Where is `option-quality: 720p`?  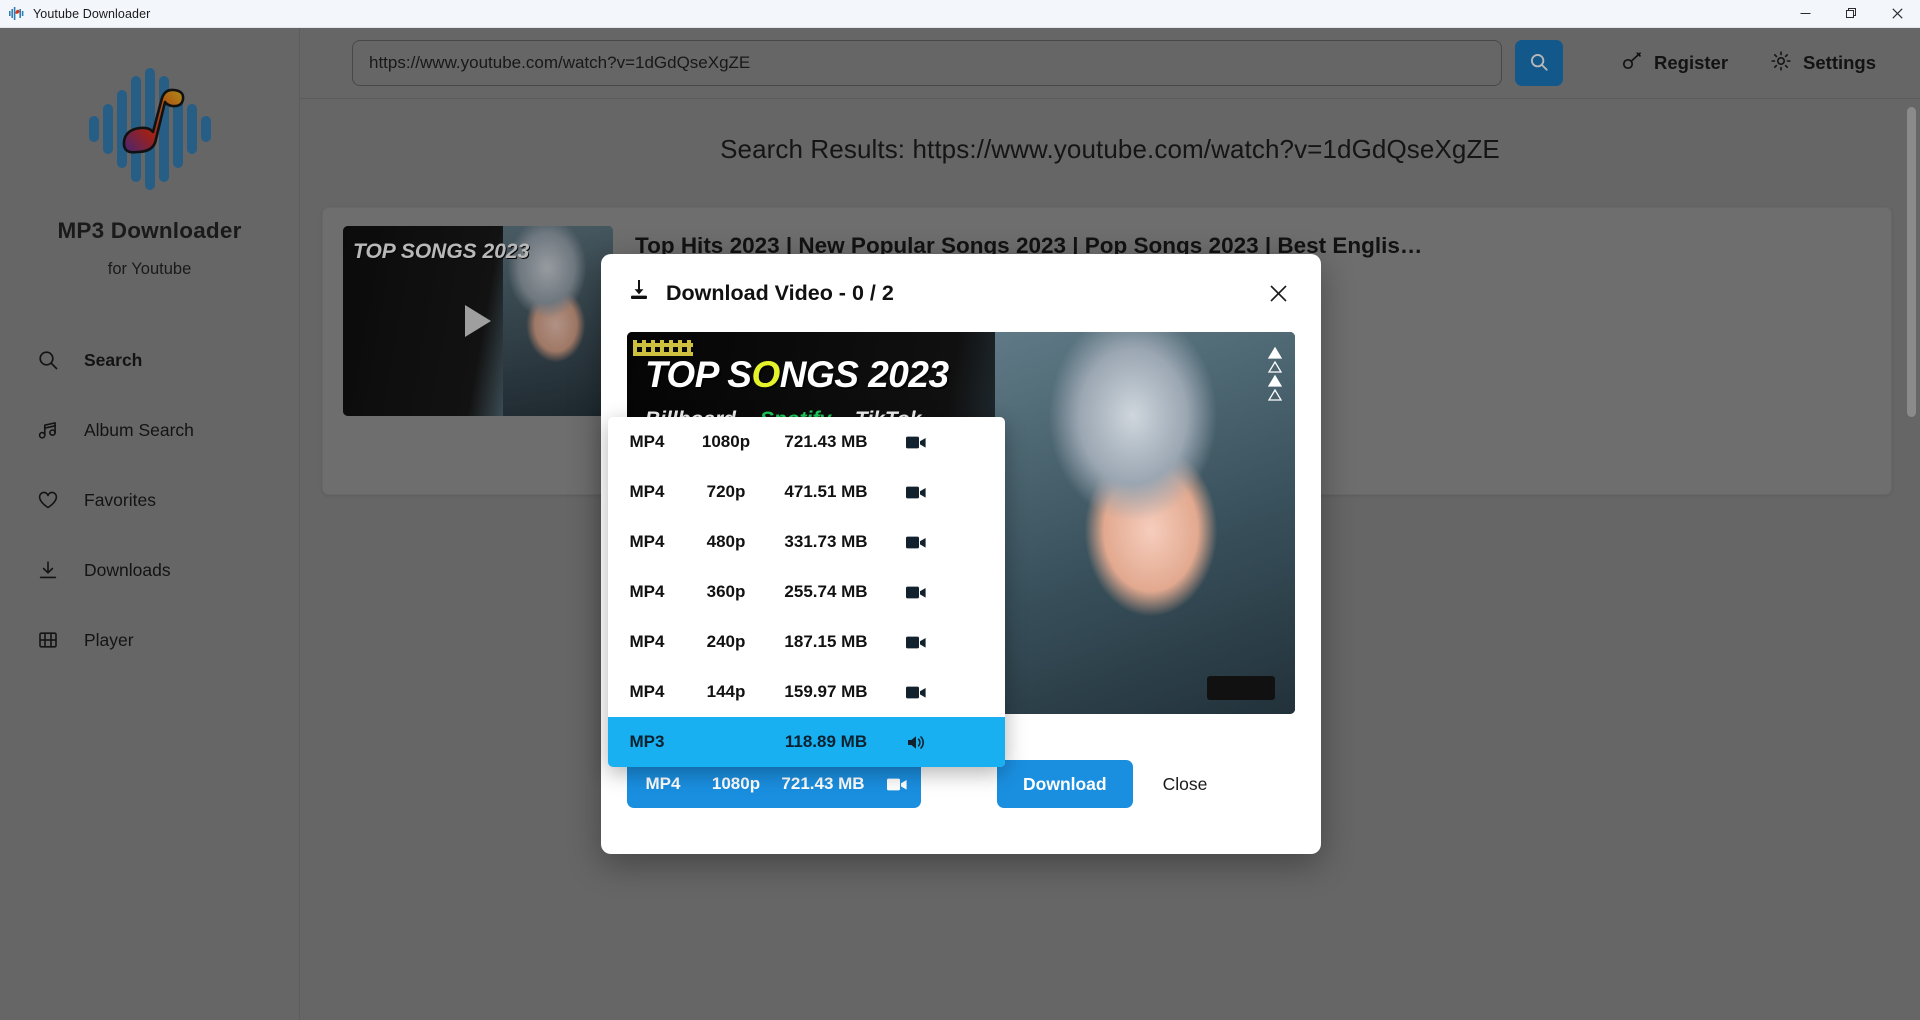 option-quality: 720p is located at coordinates (726, 491).